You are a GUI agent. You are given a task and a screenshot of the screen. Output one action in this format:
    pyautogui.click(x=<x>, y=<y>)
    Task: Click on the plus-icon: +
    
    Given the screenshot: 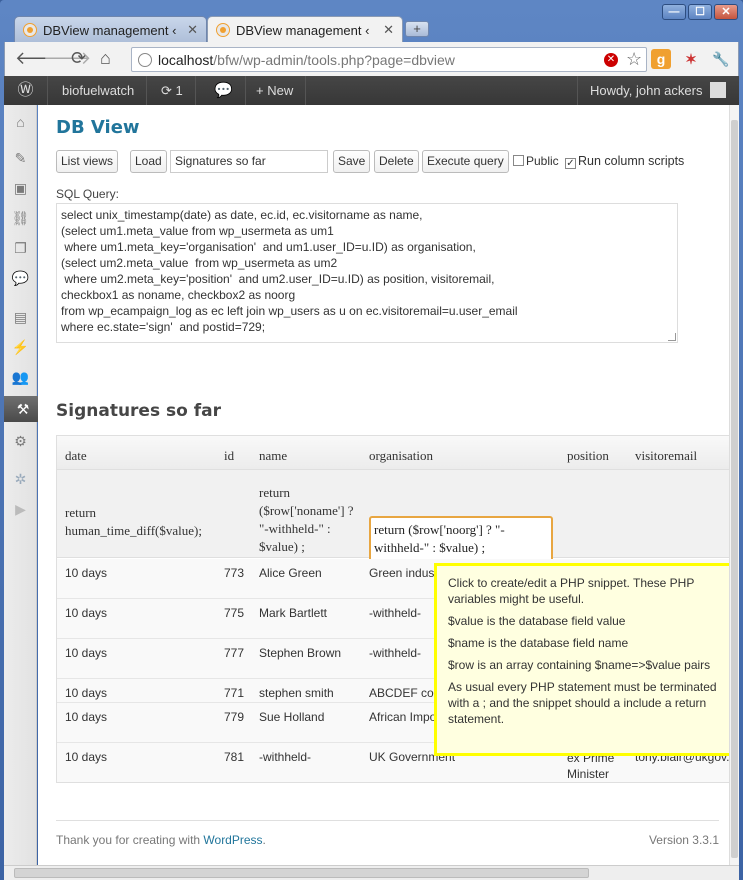 What is the action you would take?
    pyautogui.click(x=262, y=90)
    